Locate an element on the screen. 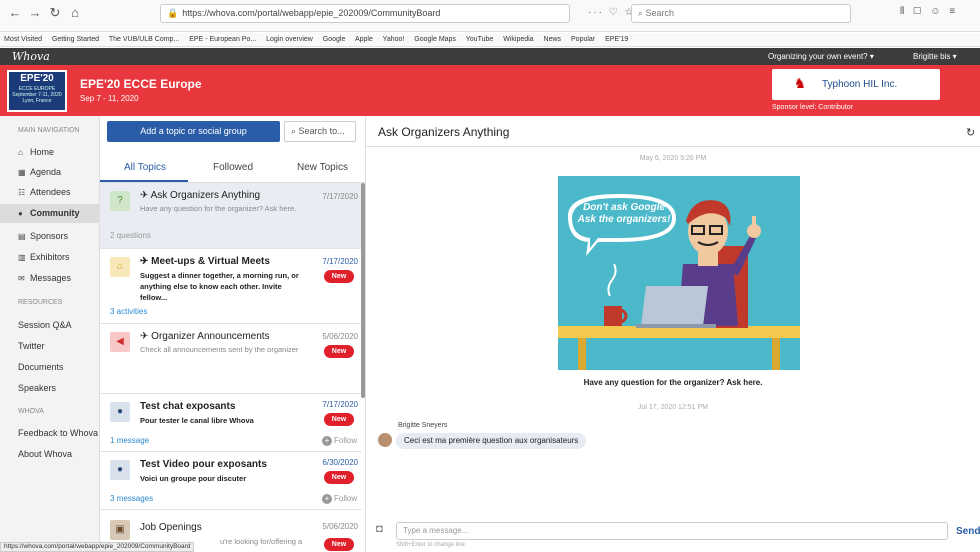 The width and height of the screenshot is (980, 552). bookmark-item: YouTube is located at coordinates (480, 39).